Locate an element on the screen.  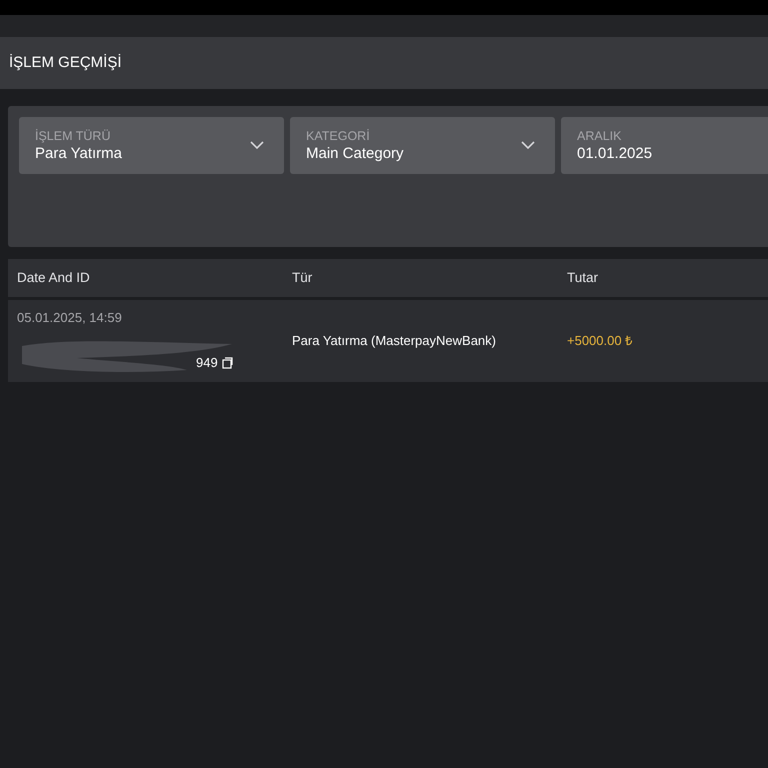
field-value: Para Yatırma is located at coordinates (78, 154).